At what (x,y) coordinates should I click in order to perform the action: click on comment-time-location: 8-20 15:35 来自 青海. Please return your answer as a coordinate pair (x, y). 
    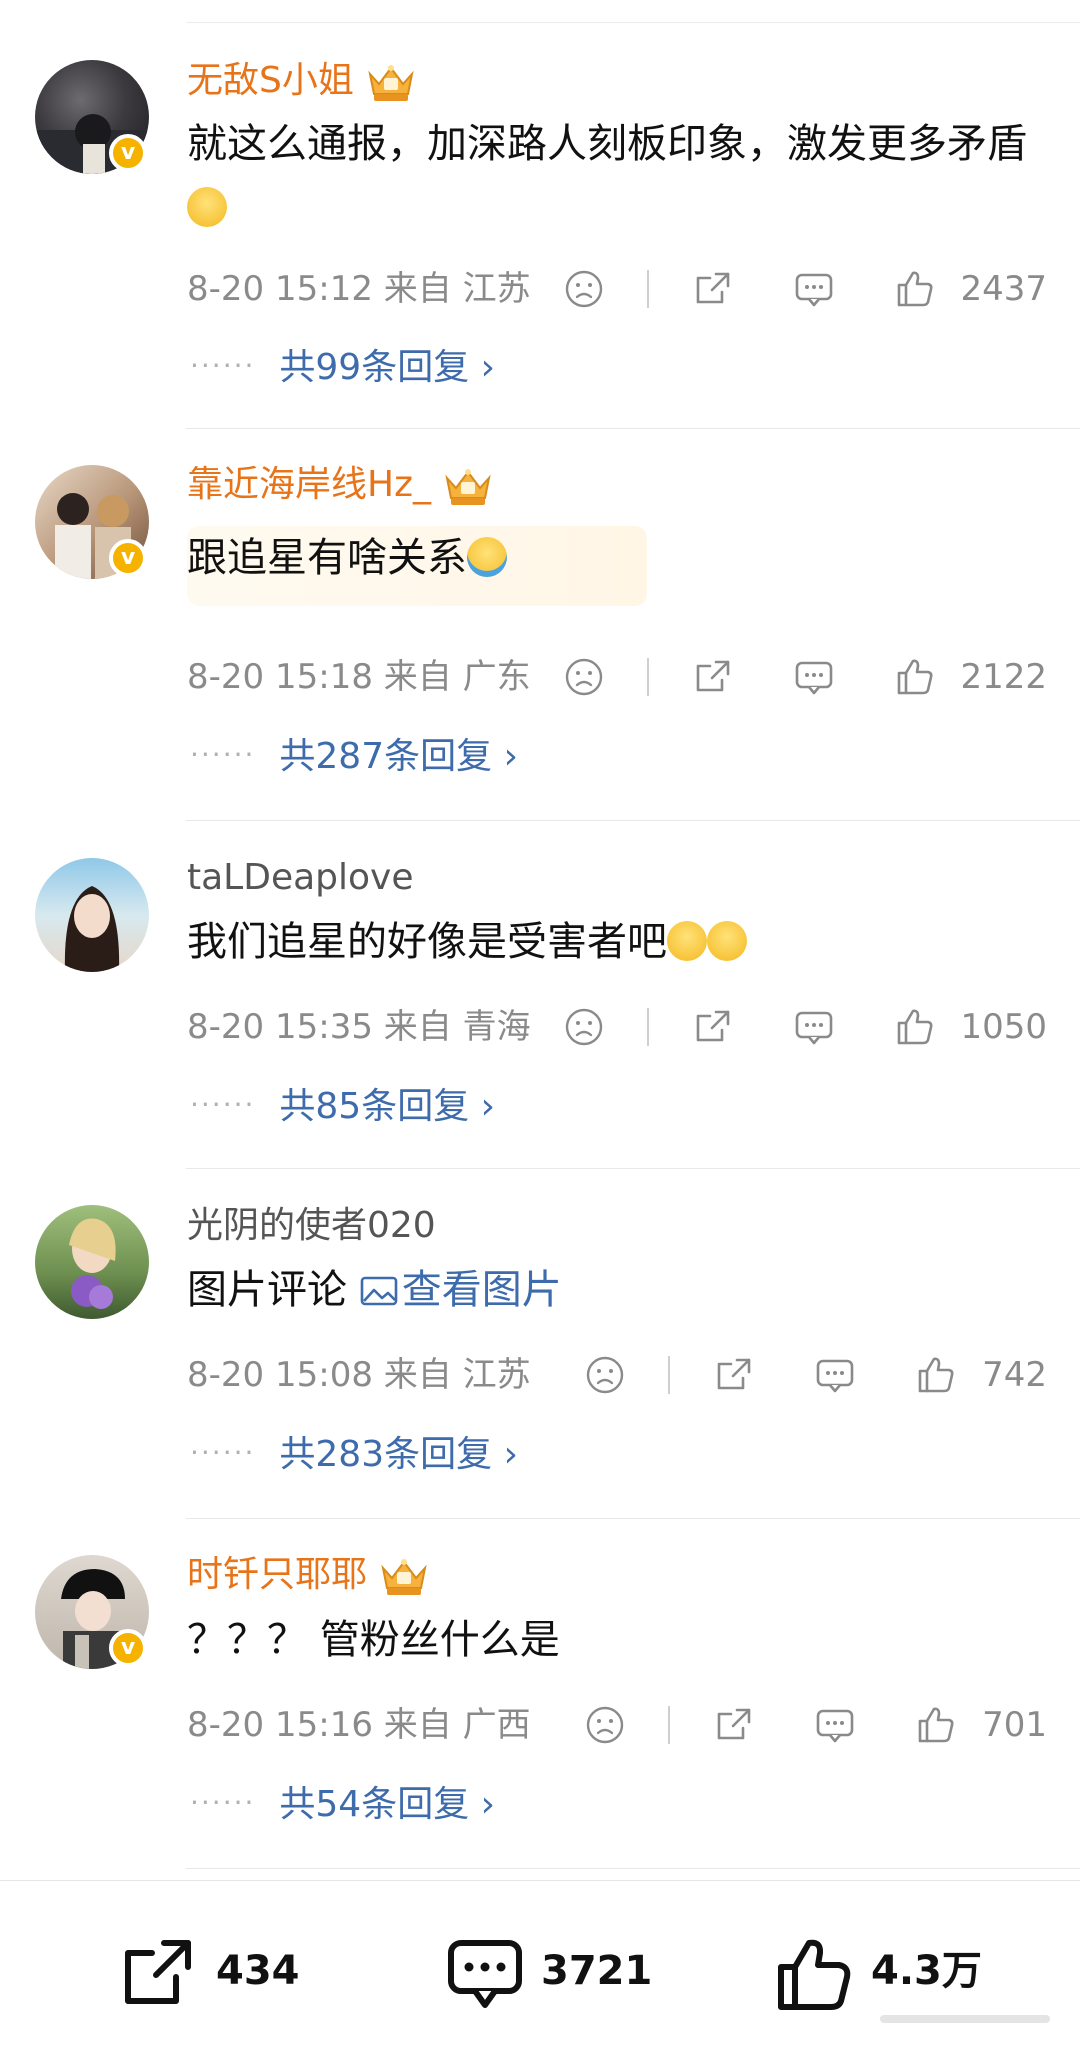
    Looking at the image, I should click on (359, 1027).